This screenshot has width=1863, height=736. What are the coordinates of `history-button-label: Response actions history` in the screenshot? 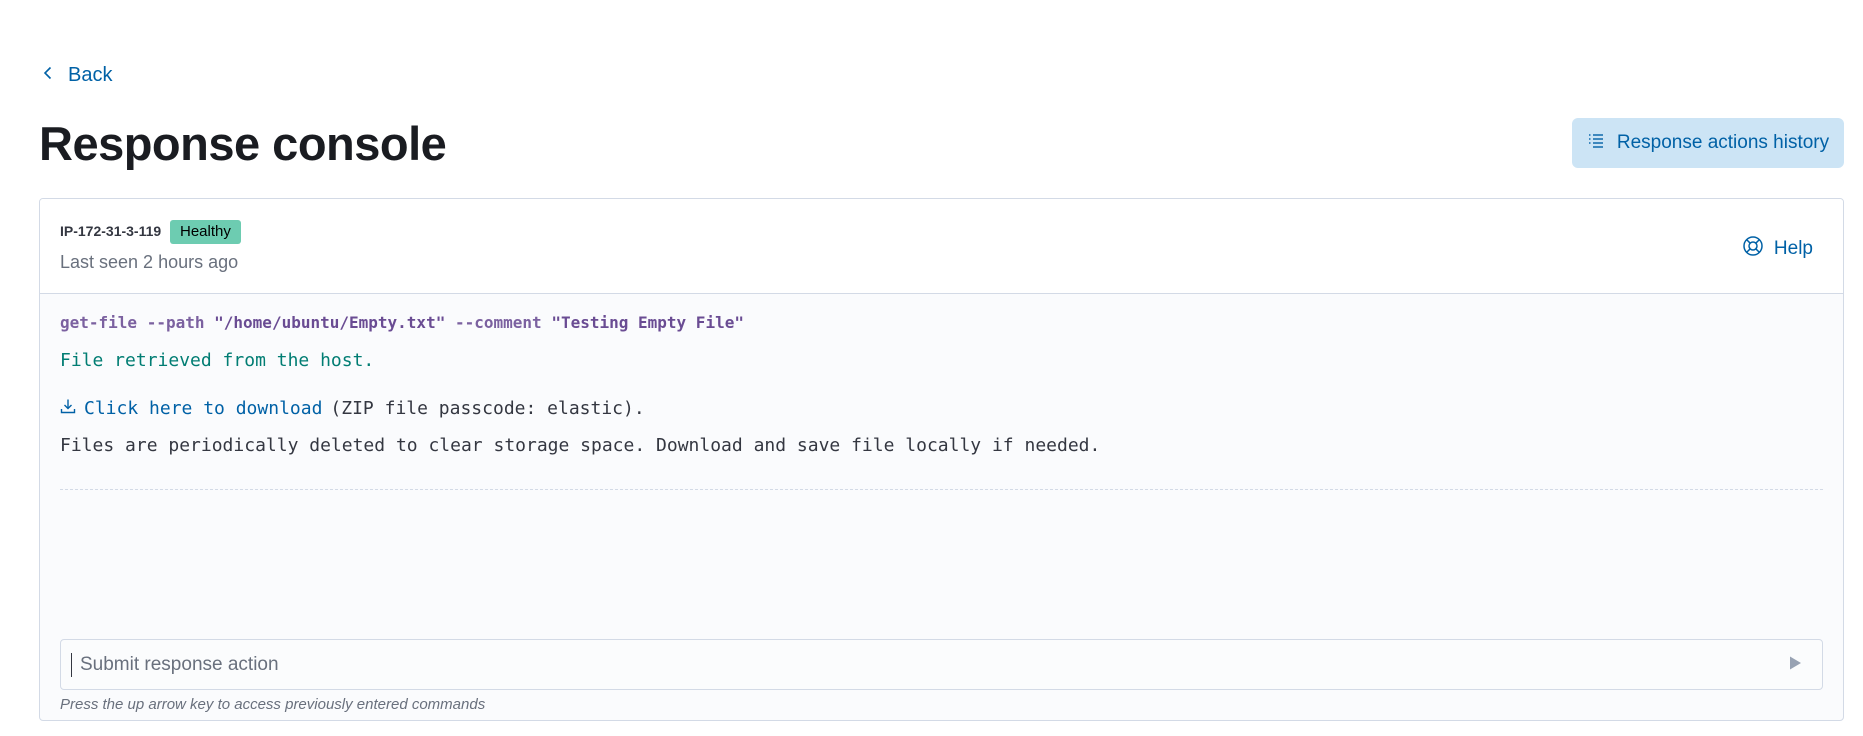 It's located at (1723, 142).